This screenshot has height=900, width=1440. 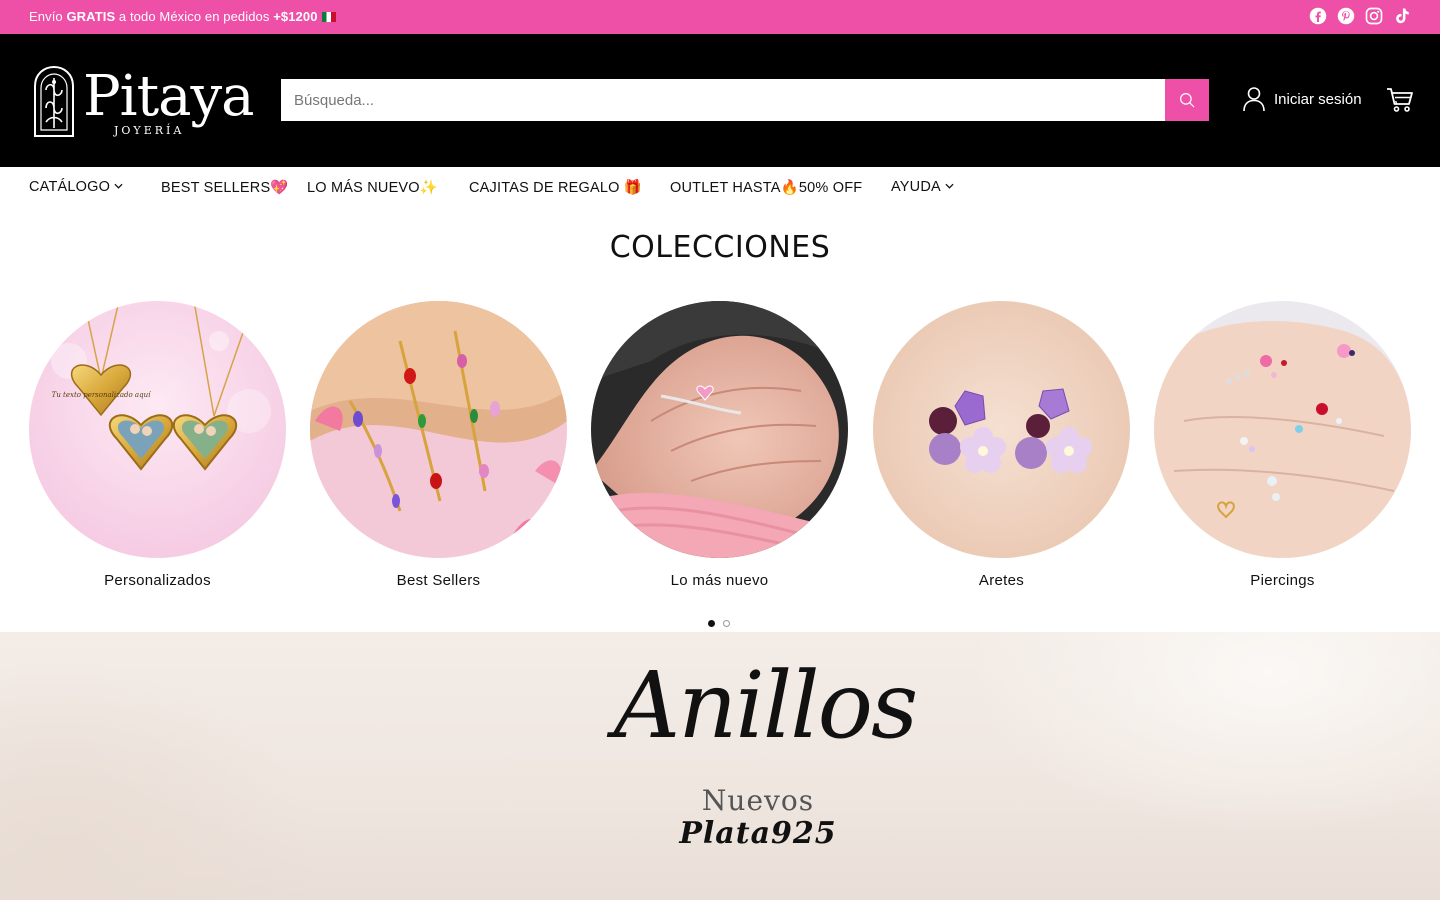 What do you see at coordinates (723, 100) in the screenshot?
I see `search-input` at bounding box center [723, 100].